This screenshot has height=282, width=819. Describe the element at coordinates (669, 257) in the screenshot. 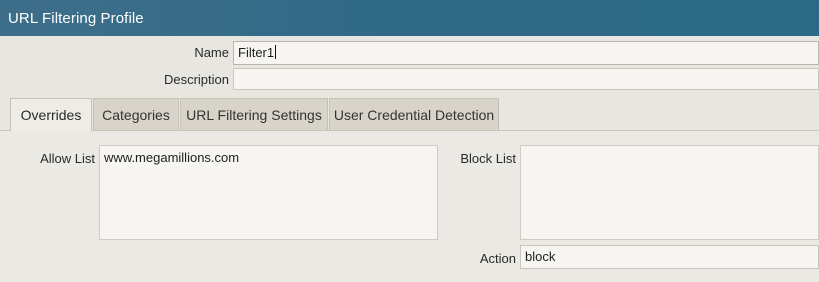

I see `action-field: block` at that location.